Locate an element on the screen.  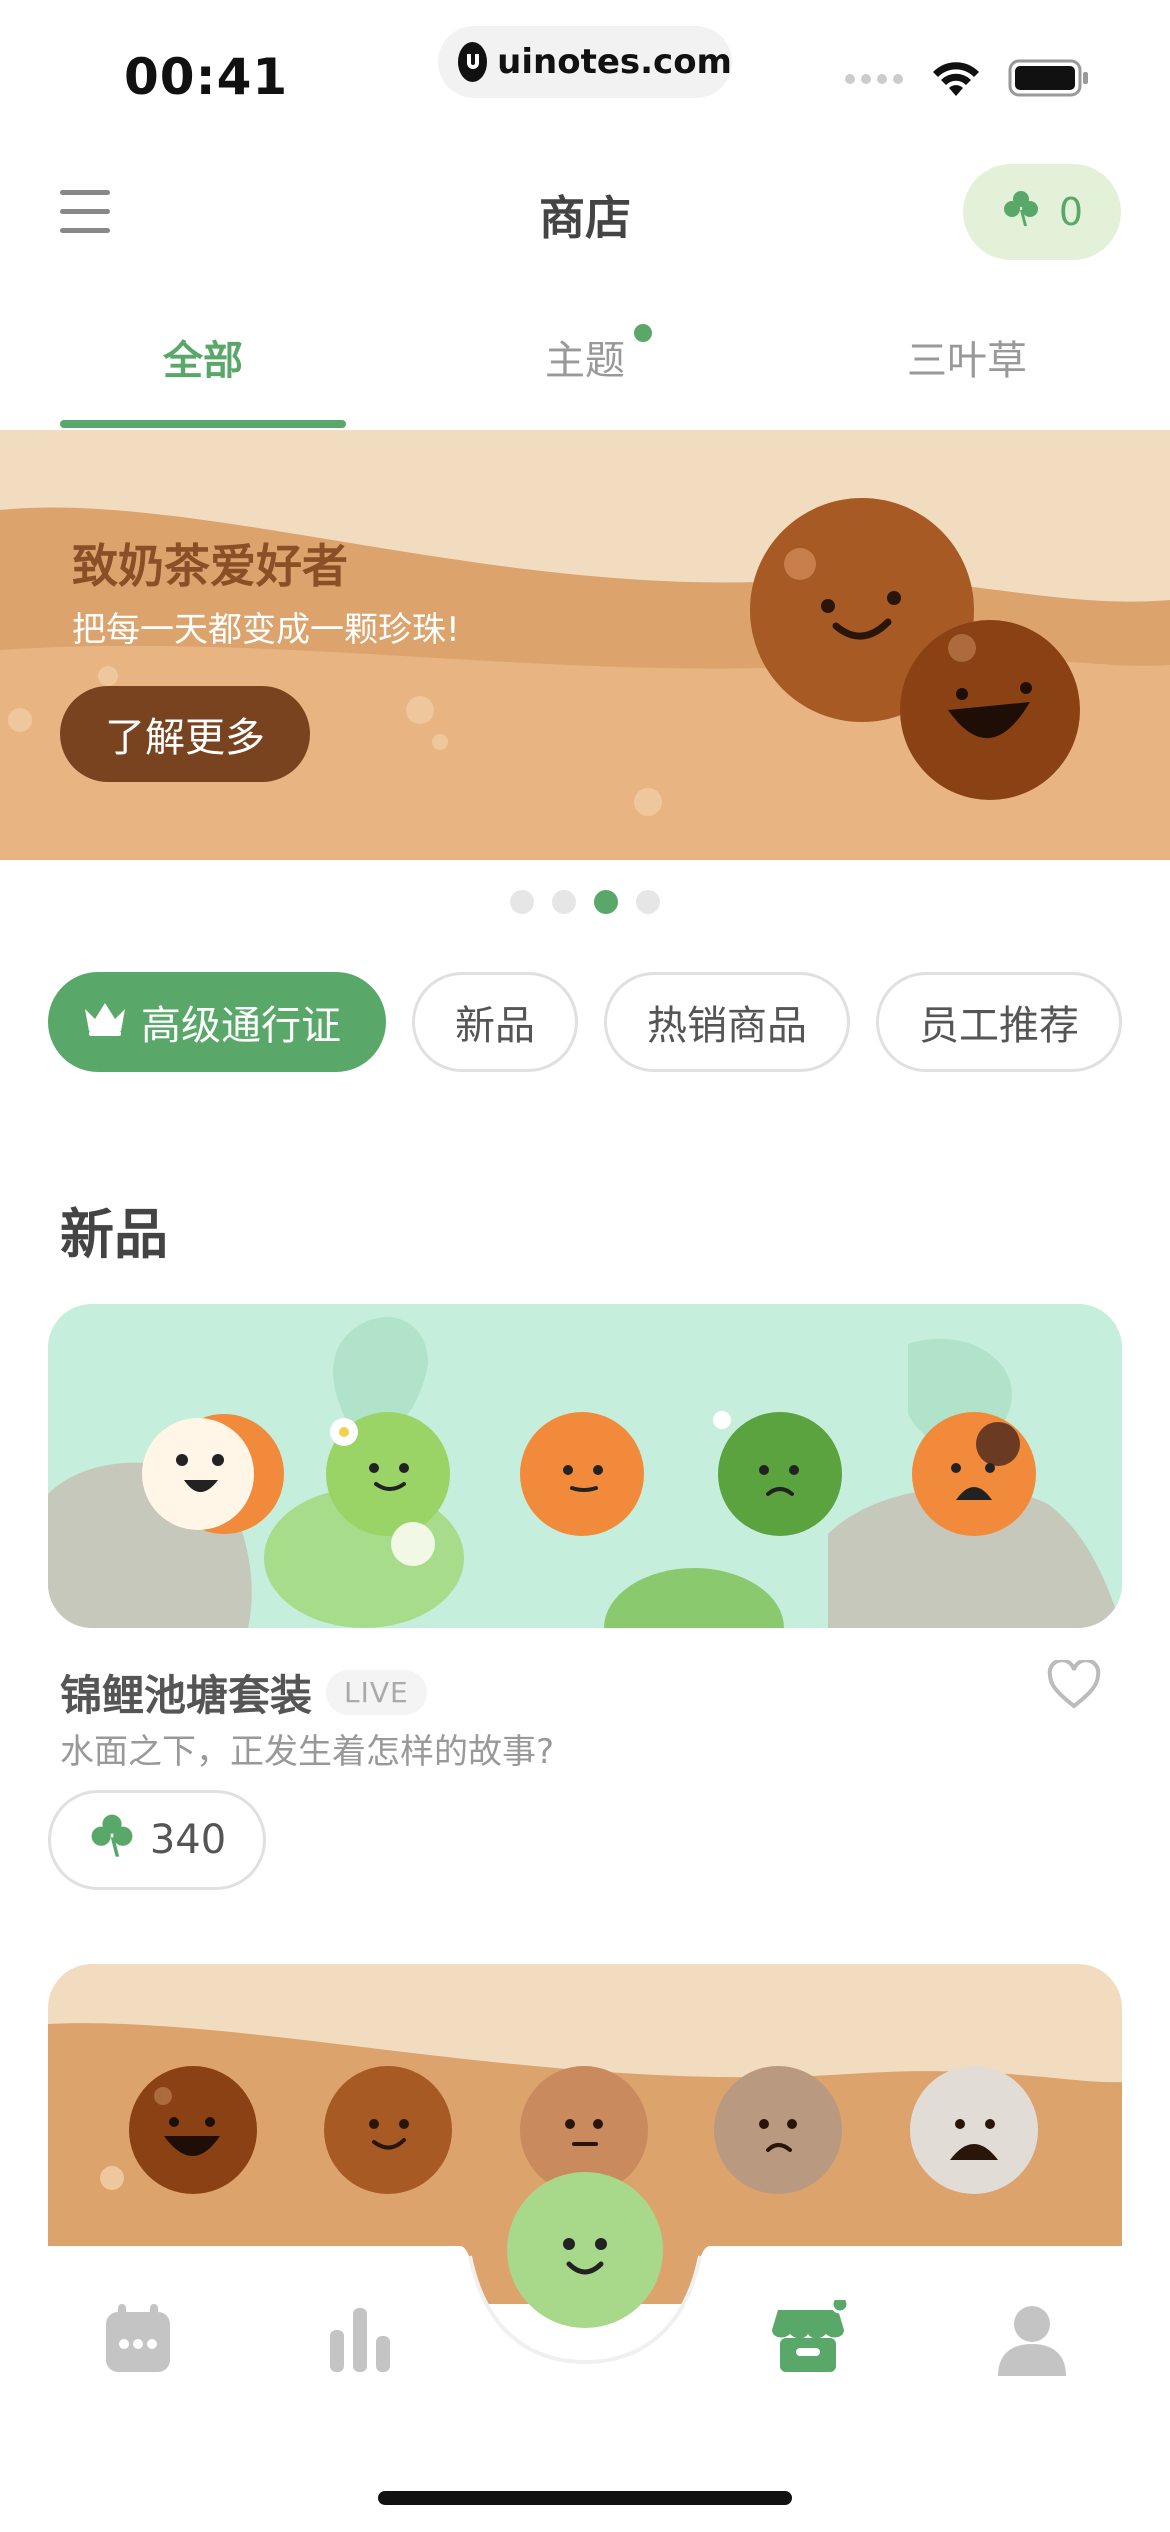
clover-balance-button: 0 is located at coordinates (1042, 212).